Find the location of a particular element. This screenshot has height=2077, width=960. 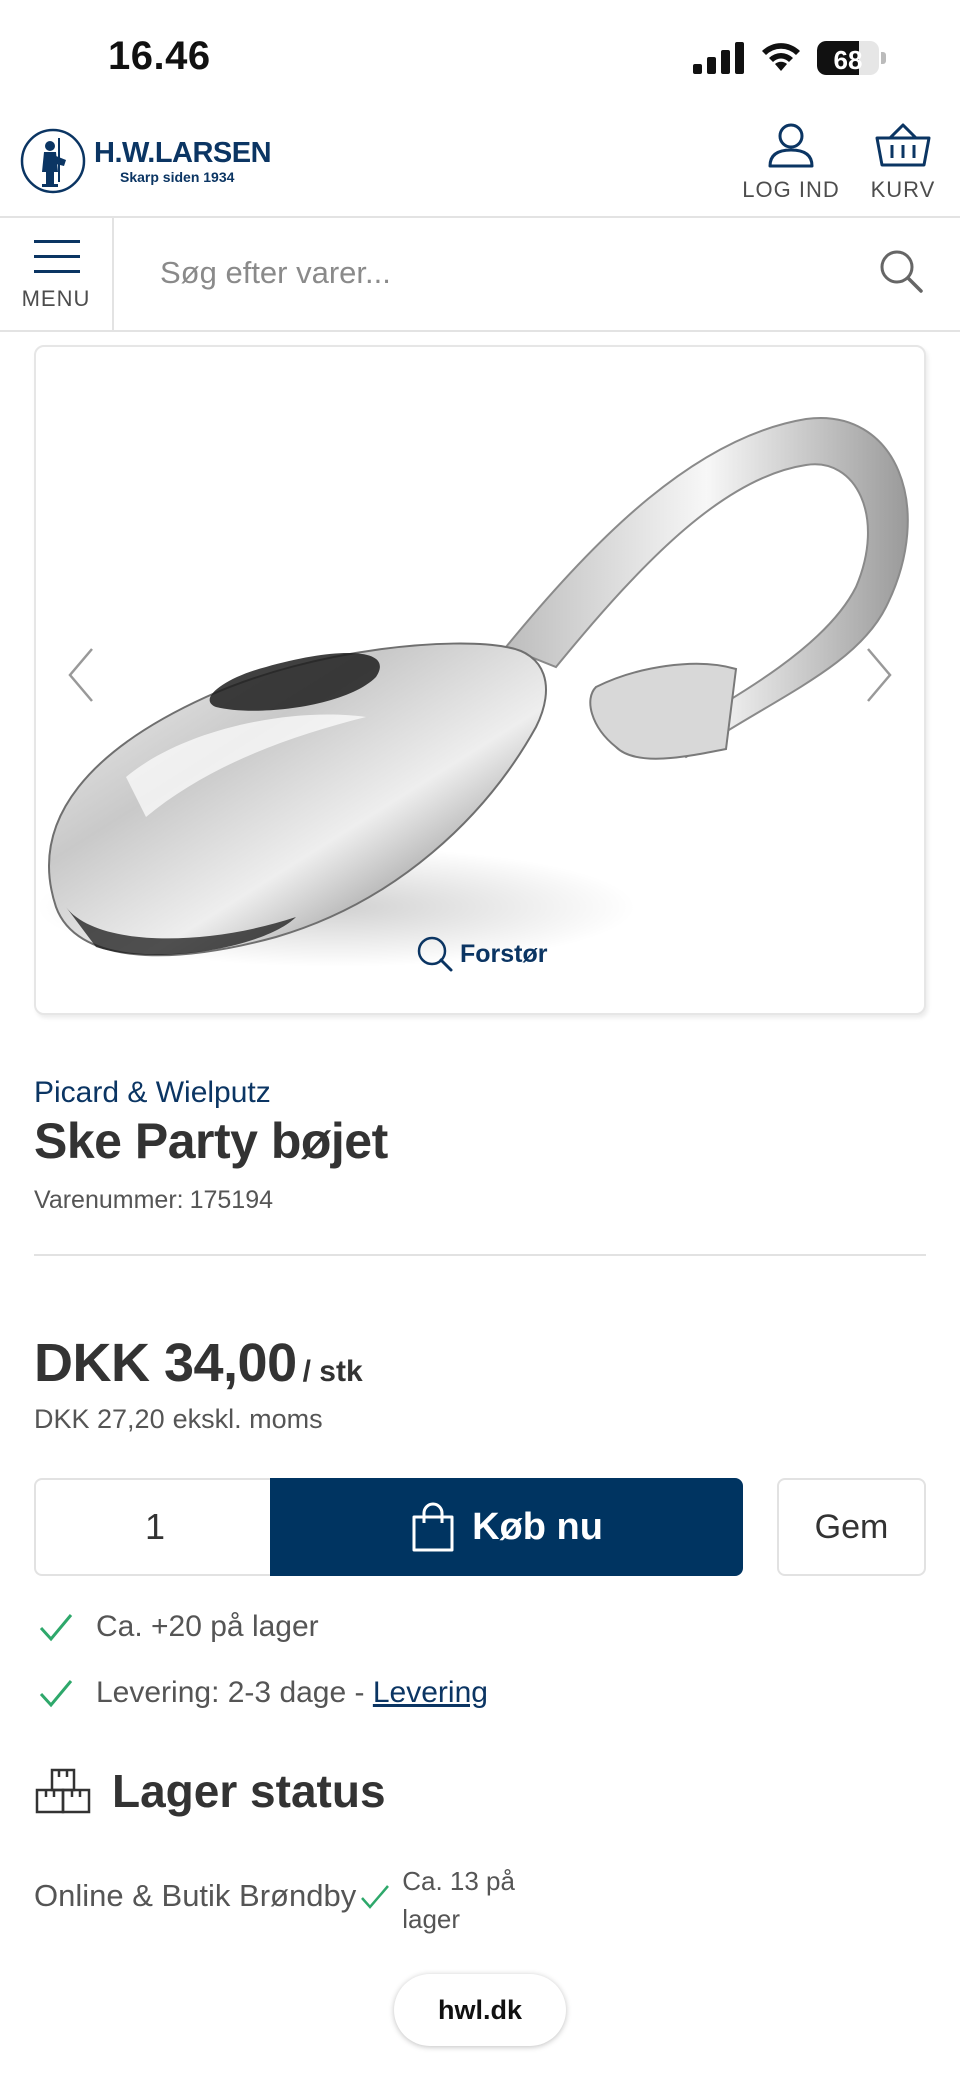

price-value: DKK 34,00 is located at coordinates (165, 1363).